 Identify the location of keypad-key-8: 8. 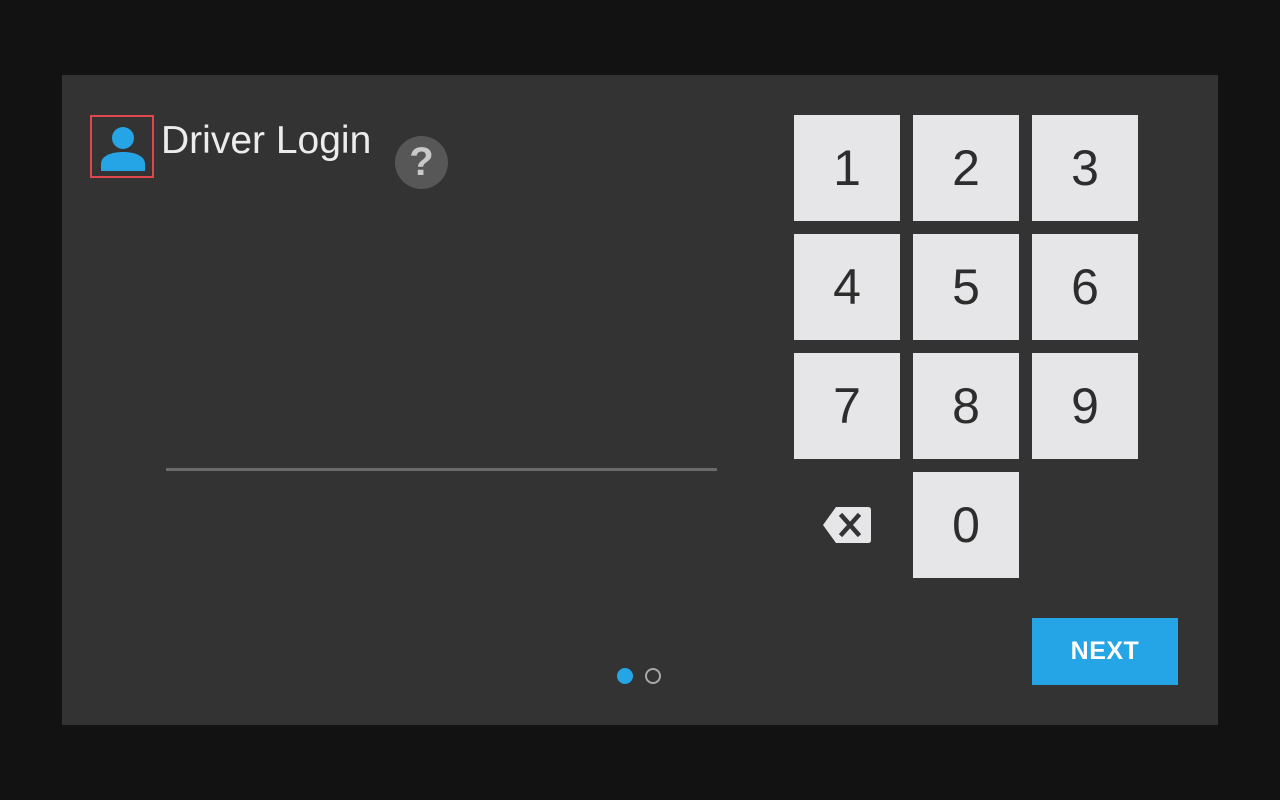
(966, 406).